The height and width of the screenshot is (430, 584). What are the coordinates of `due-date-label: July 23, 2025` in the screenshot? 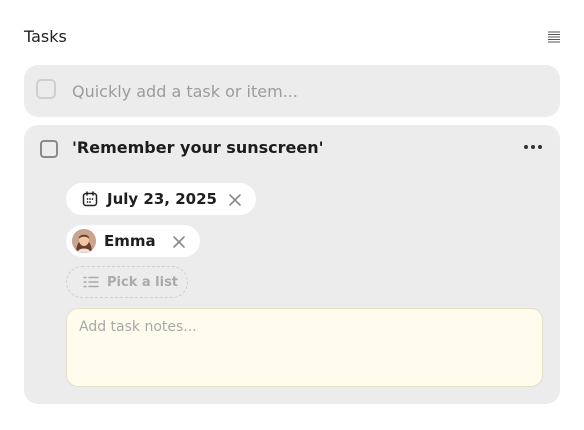 It's located at (162, 199).